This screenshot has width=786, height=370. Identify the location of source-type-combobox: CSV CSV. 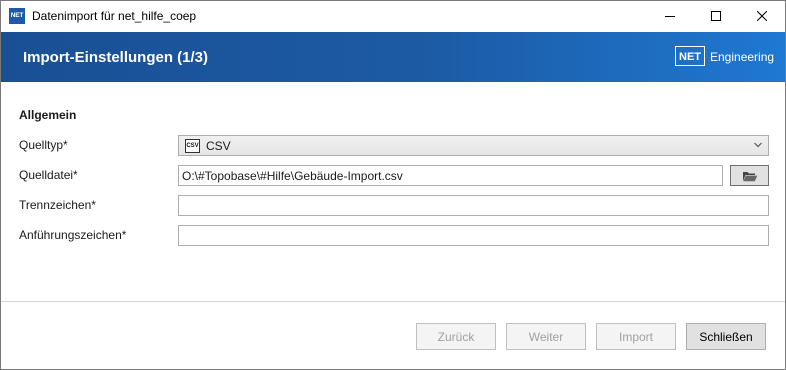
(473, 145).